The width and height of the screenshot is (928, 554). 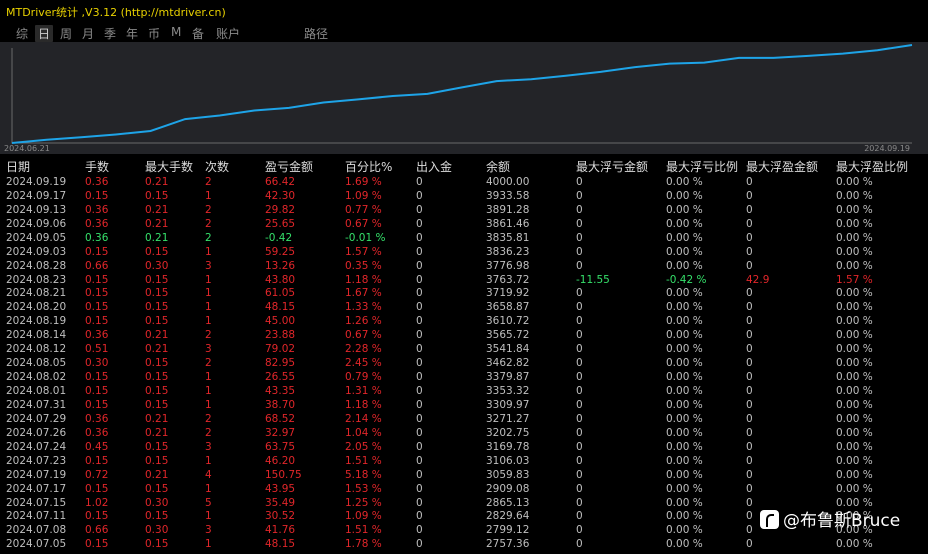 What do you see at coordinates (22, 33) in the screenshot?
I see `menu-item-0: 综` at bounding box center [22, 33].